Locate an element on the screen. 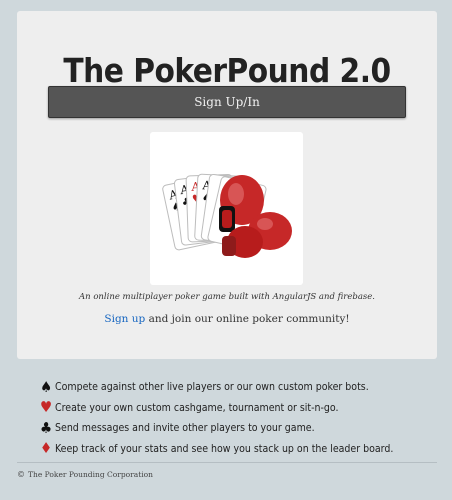 This screenshot has height=500, width=452. sign-up-in-button: Sign Up/In is located at coordinates (227, 102).